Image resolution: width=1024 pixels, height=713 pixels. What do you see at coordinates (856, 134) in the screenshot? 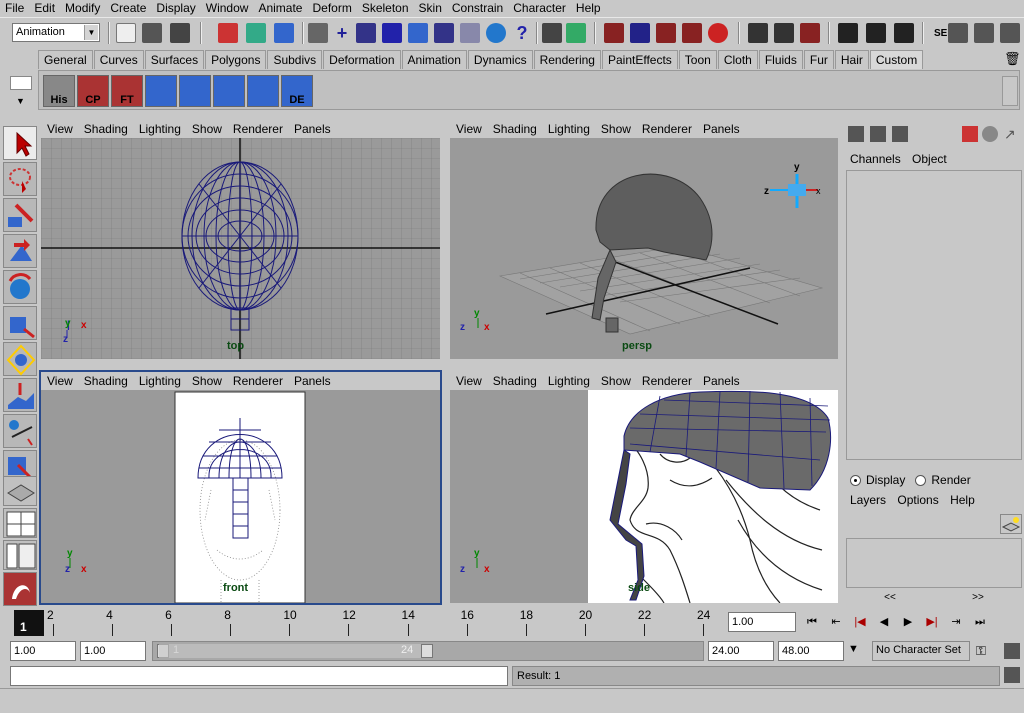
I see `channel-box-mode-icon` at bounding box center [856, 134].